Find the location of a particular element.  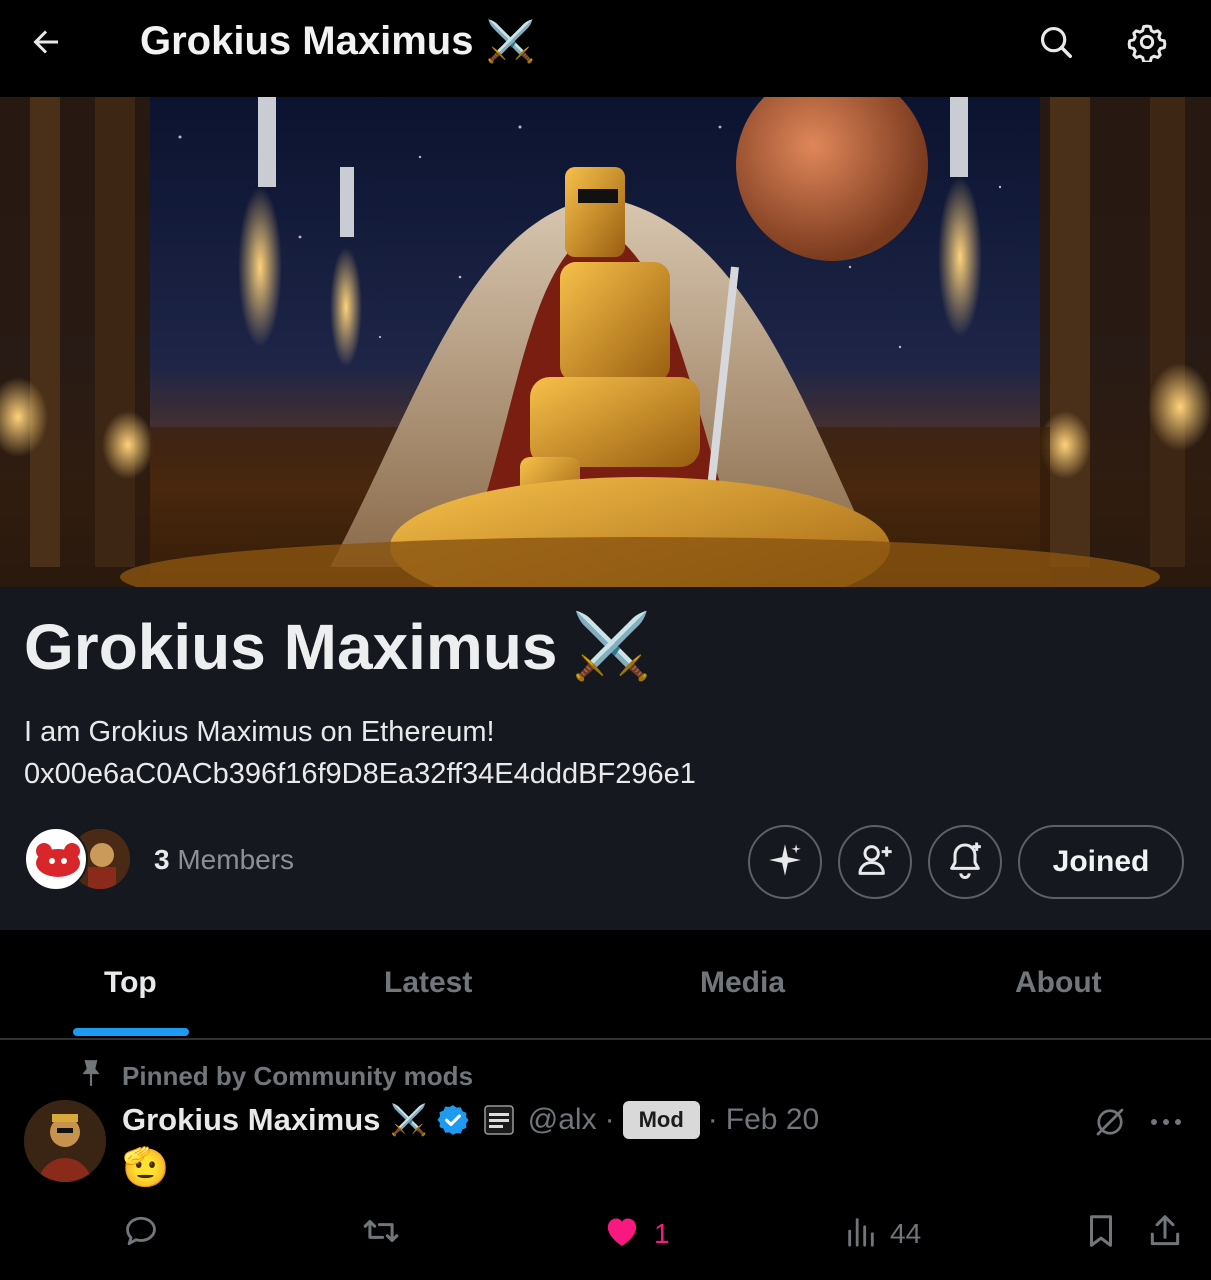

views-button: 44 is located at coordinates (882, 1234).